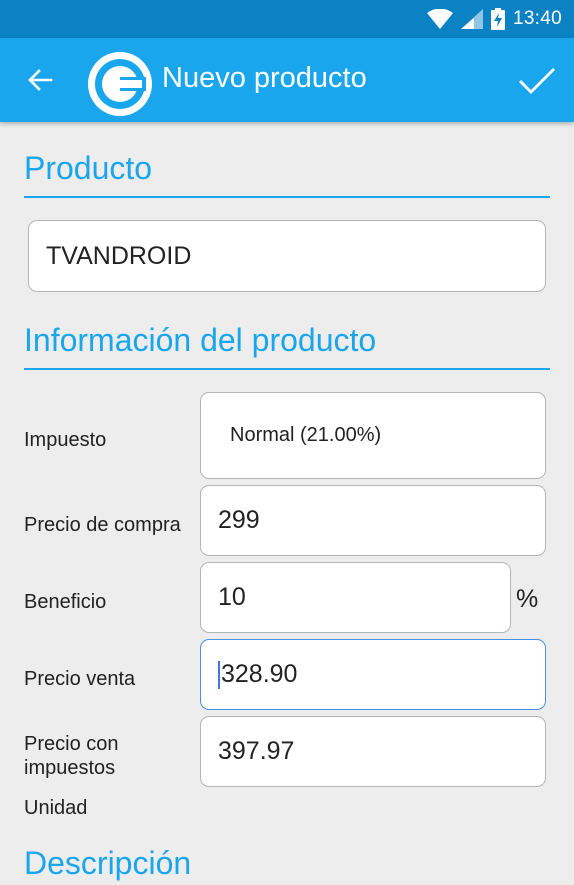  Describe the element at coordinates (527, 599) in the screenshot. I see `profit-unit: %` at that location.